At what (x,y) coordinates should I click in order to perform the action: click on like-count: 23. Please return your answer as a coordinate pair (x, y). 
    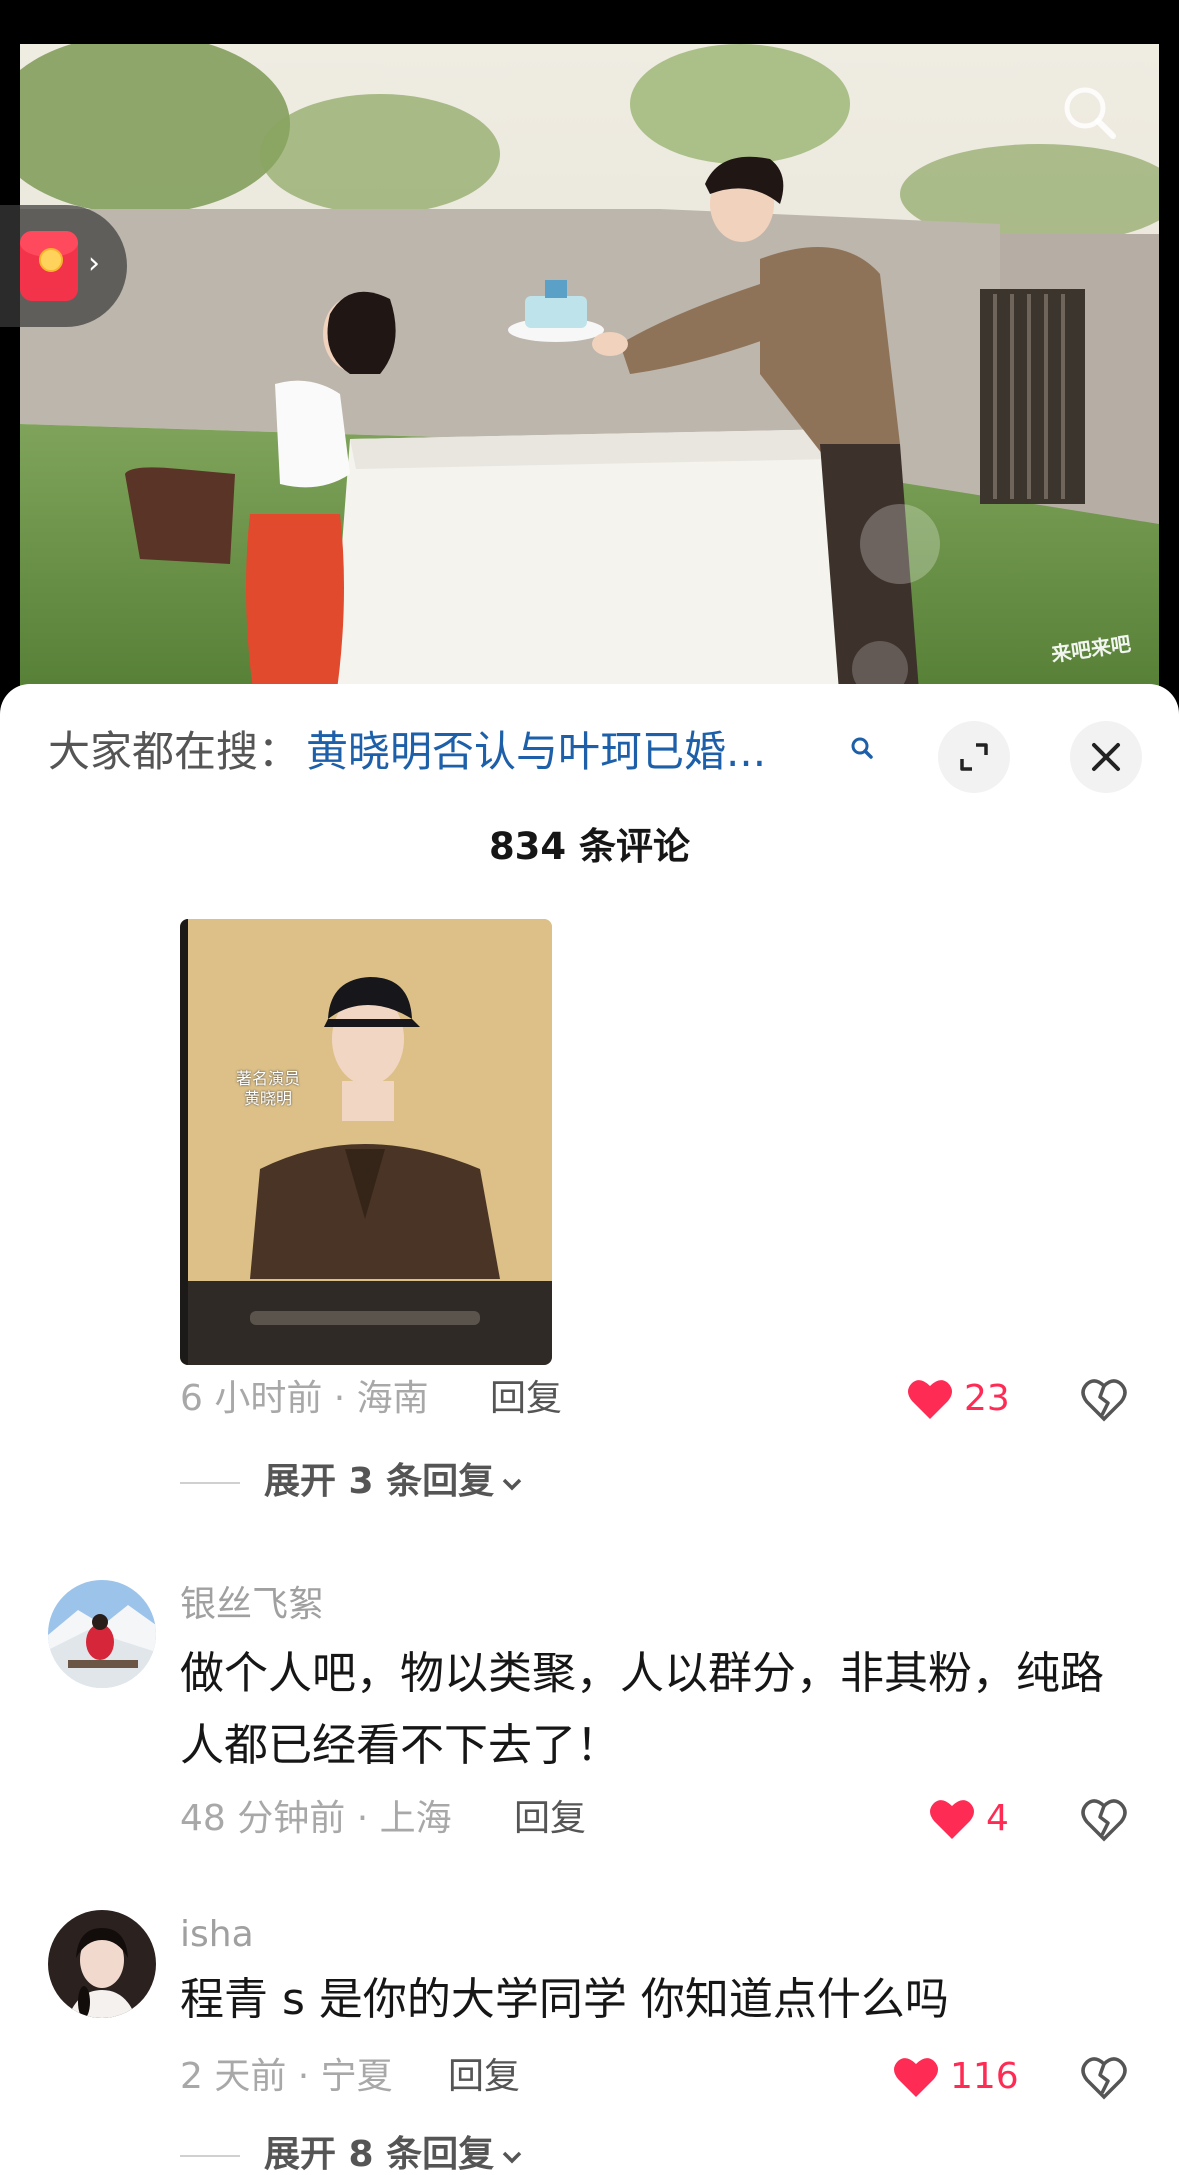
    Looking at the image, I should click on (987, 1398).